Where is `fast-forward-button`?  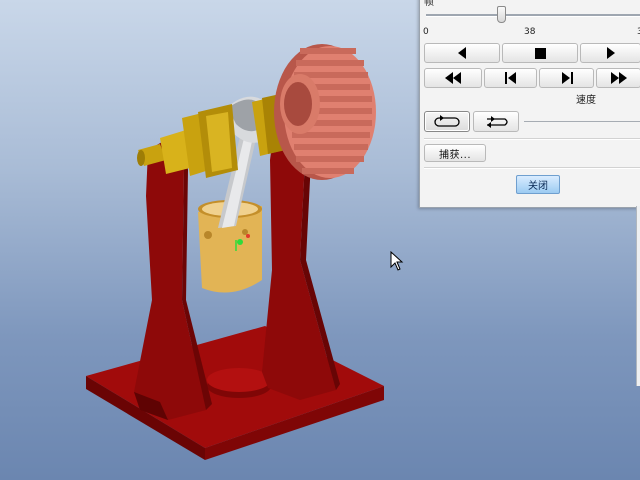
fast-forward-button is located at coordinates (618, 78).